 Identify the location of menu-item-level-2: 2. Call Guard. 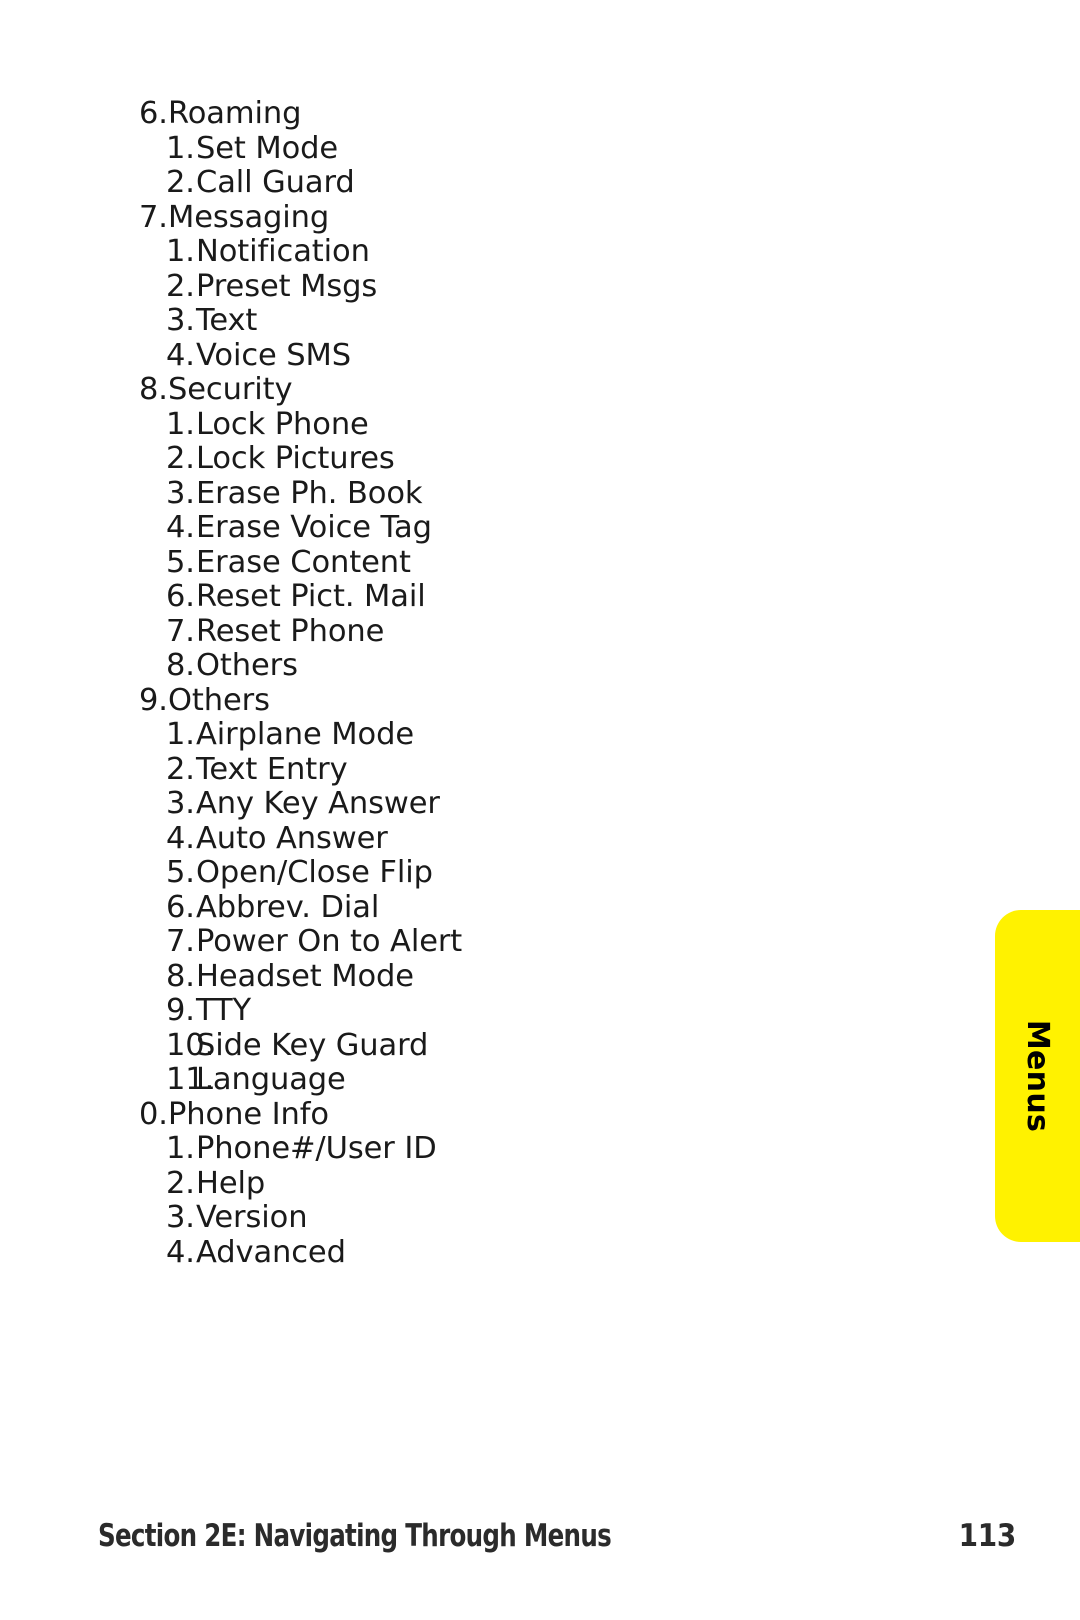
(490, 182).